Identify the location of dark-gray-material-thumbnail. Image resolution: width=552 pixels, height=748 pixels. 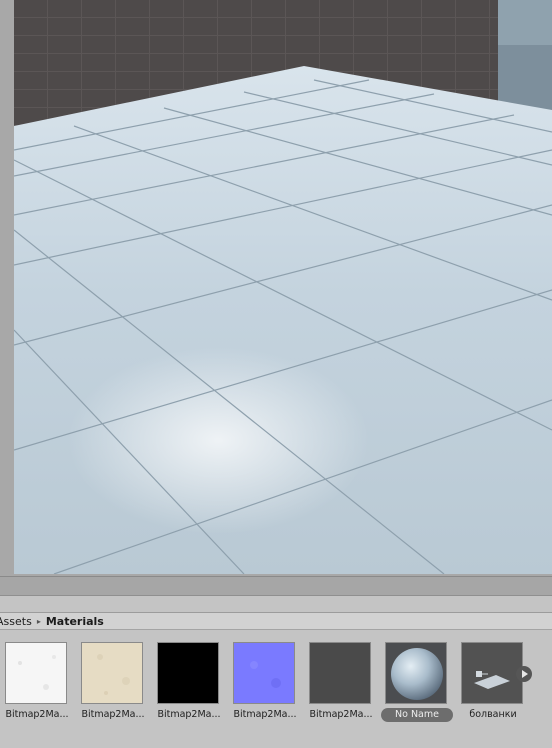
(340, 673).